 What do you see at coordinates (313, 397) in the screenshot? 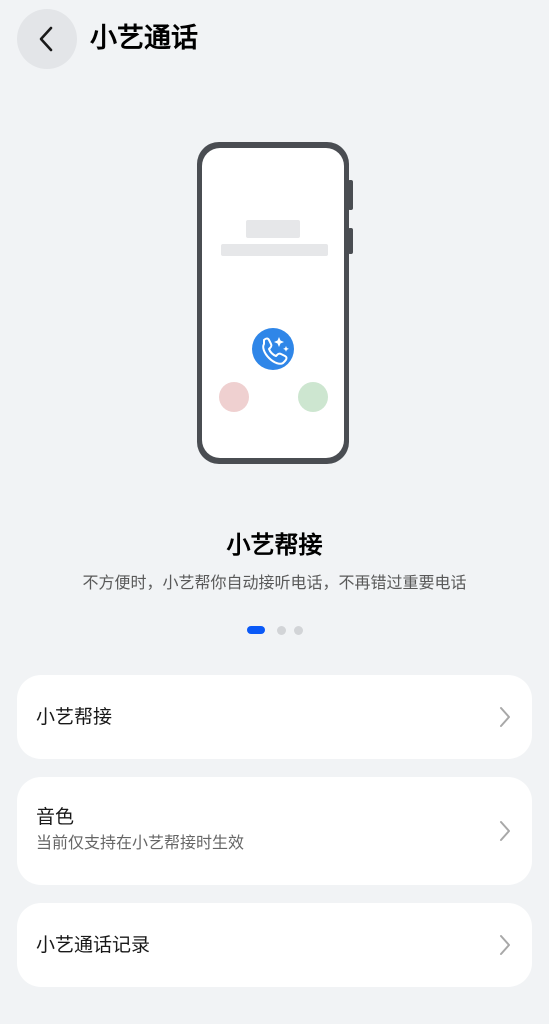
I see `accept-indicator` at bounding box center [313, 397].